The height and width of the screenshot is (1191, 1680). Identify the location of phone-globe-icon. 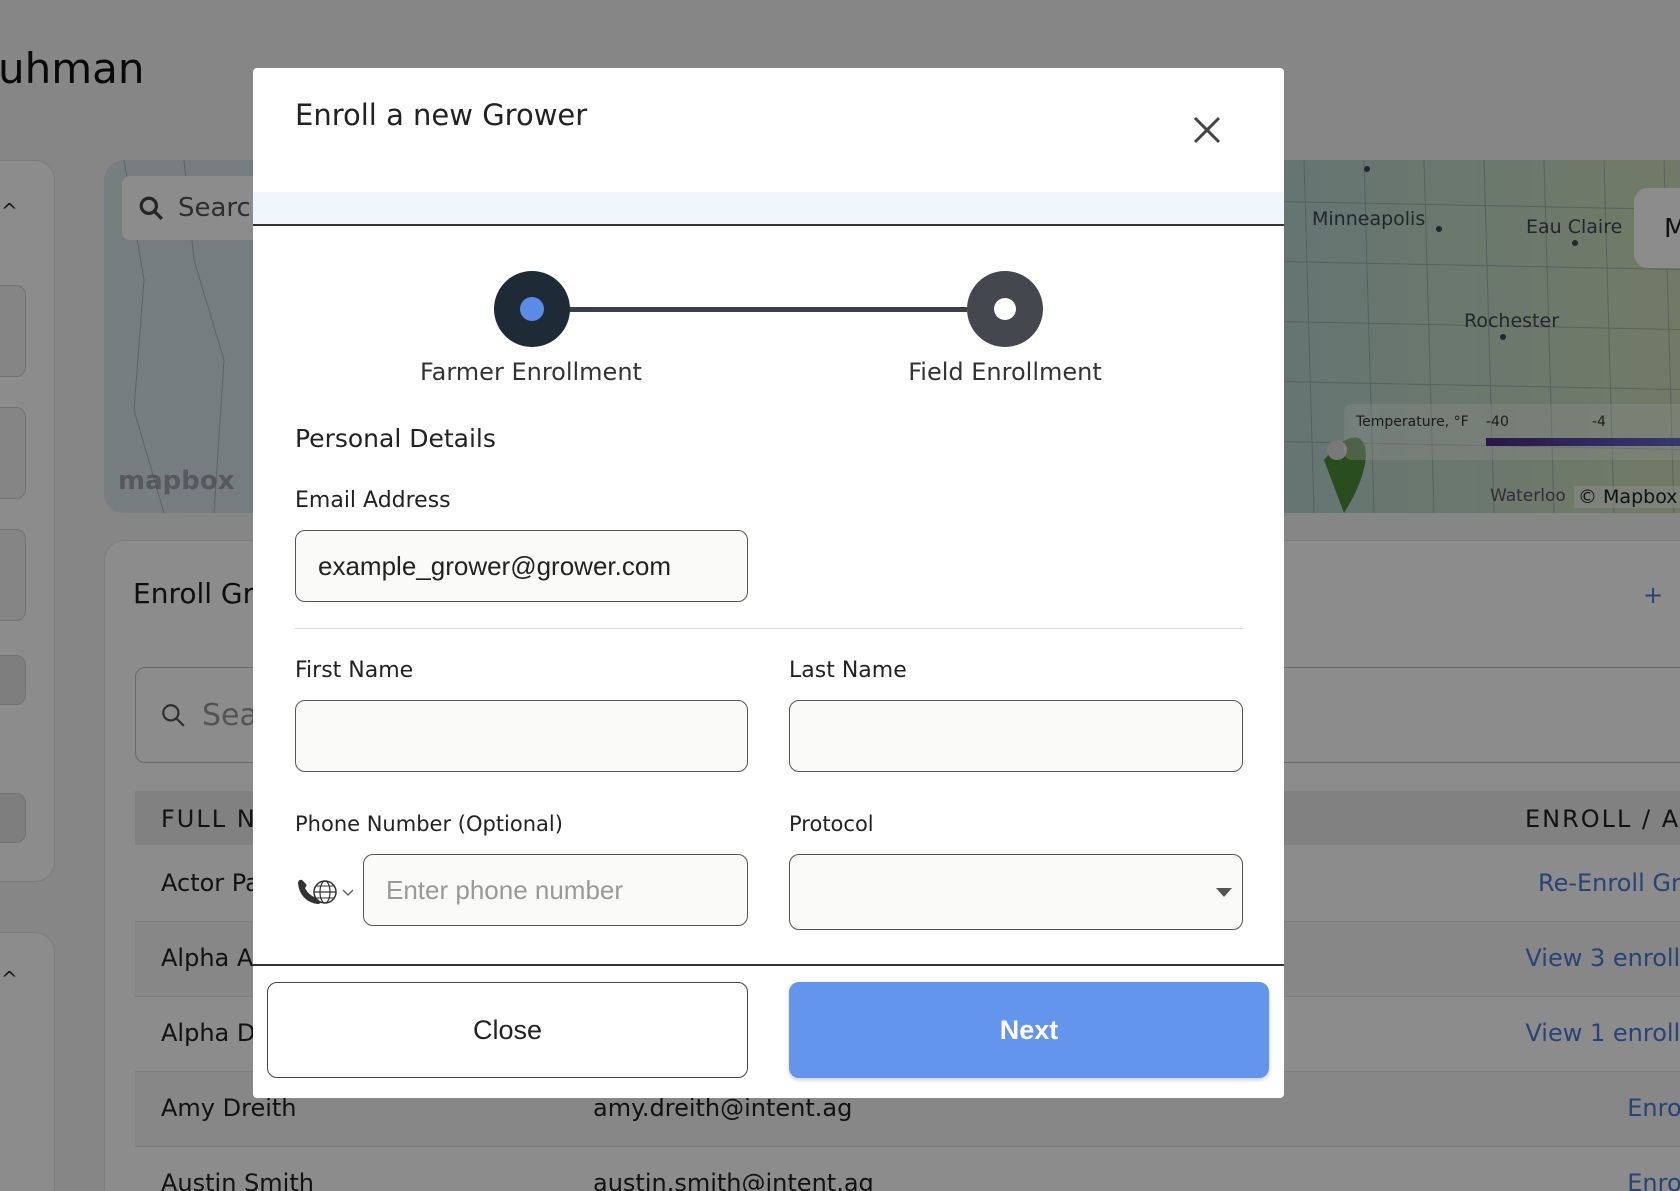
(317, 891).